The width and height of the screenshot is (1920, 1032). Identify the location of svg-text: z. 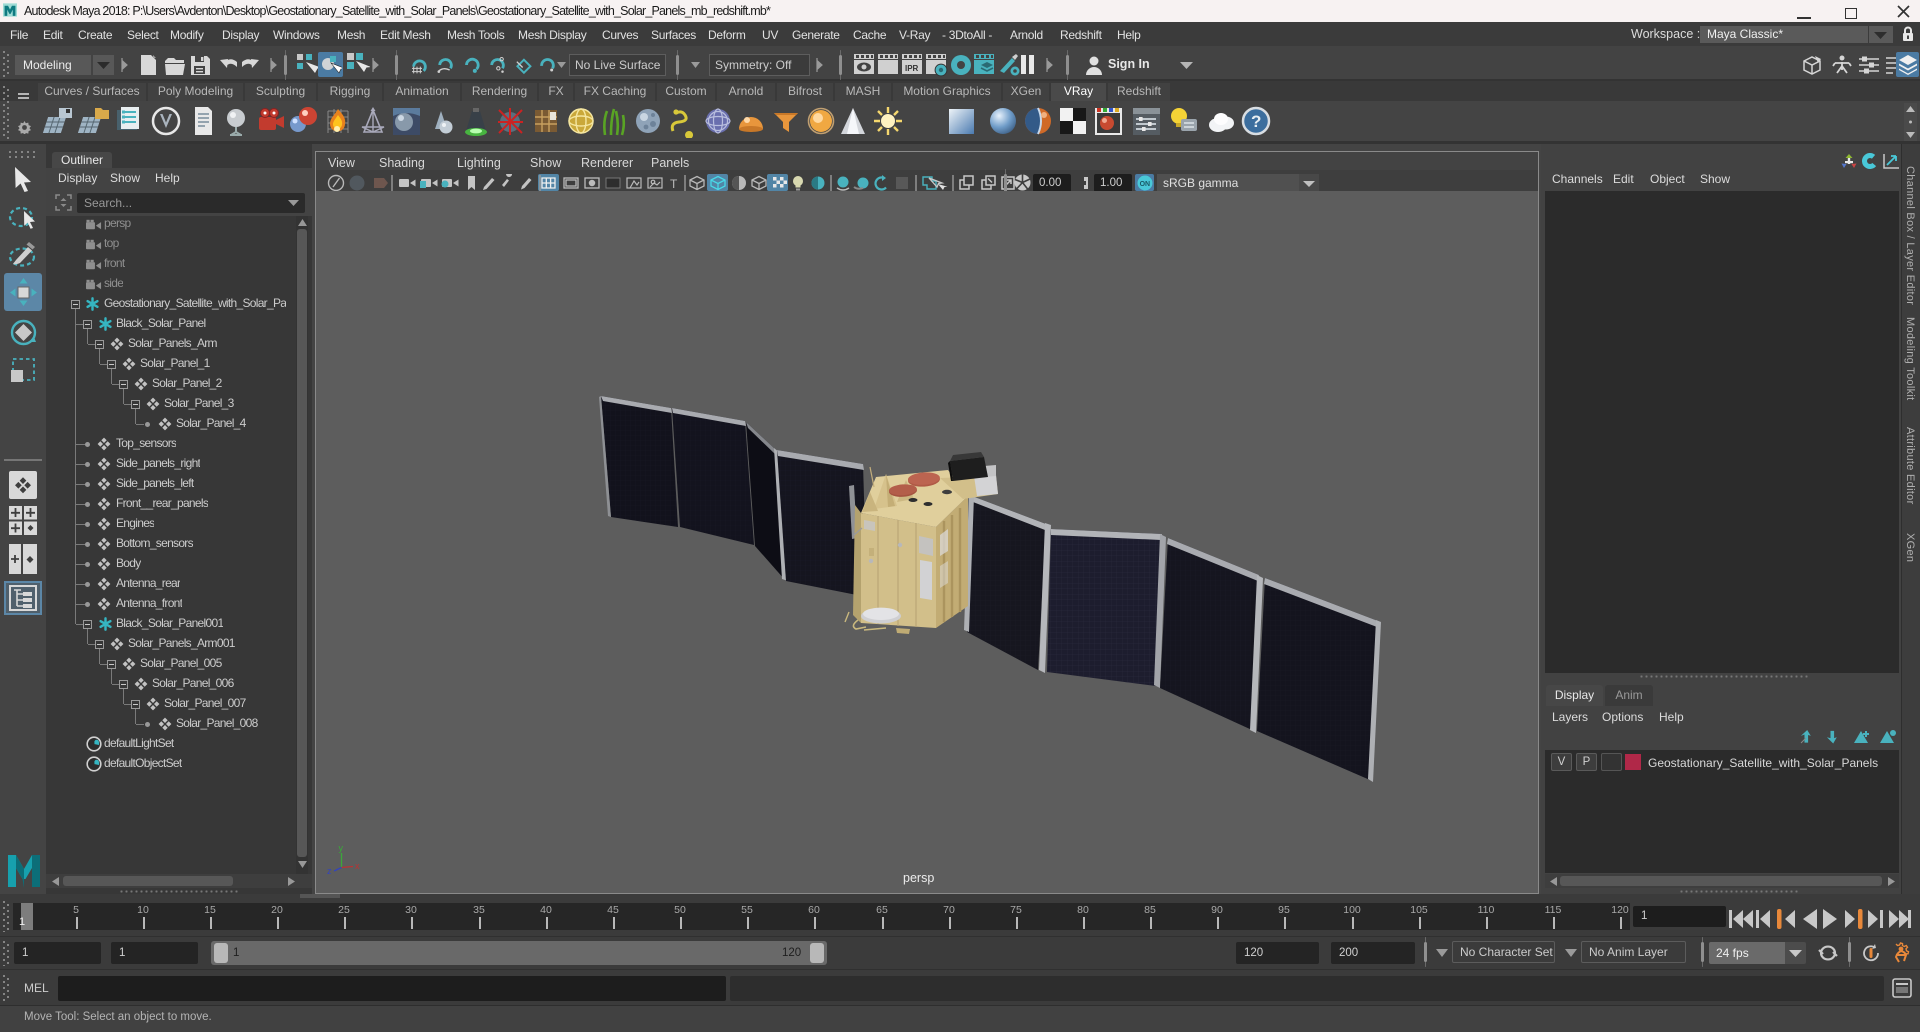
(329, 871).